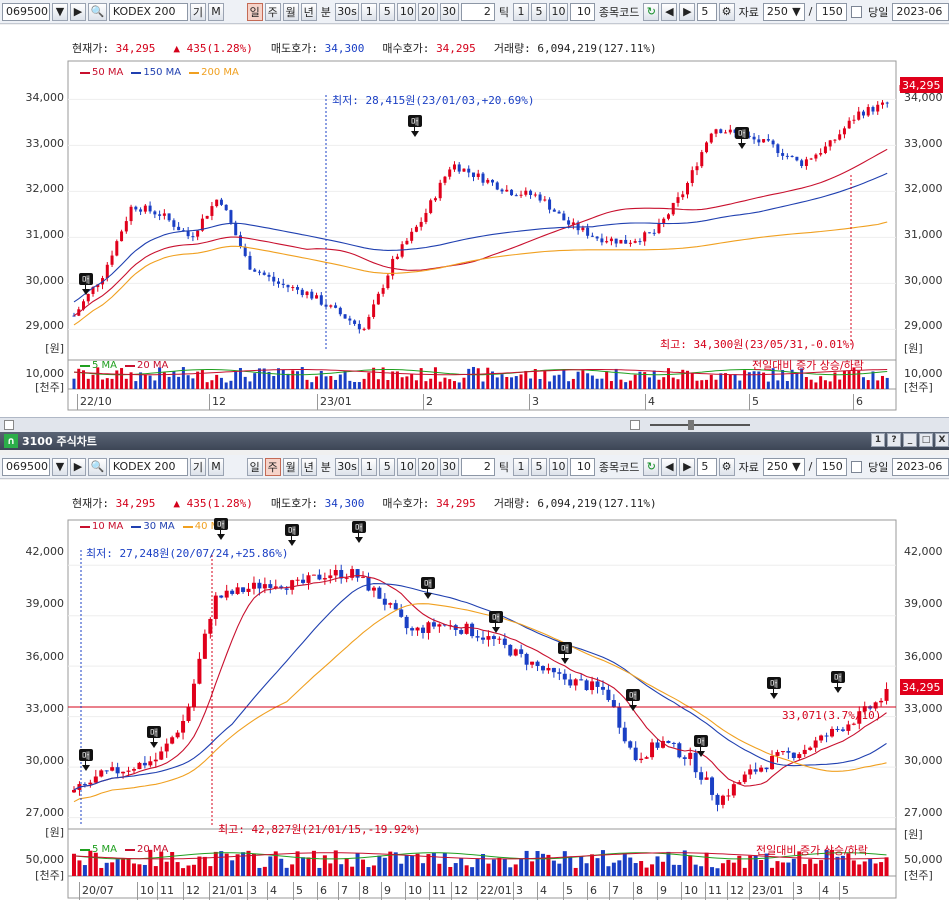 The height and width of the screenshot is (902, 949). What do you see at coordinates (920, 11) in the screenshot?
I see `date-input: 2023-06` at bounding box center [920, 11].